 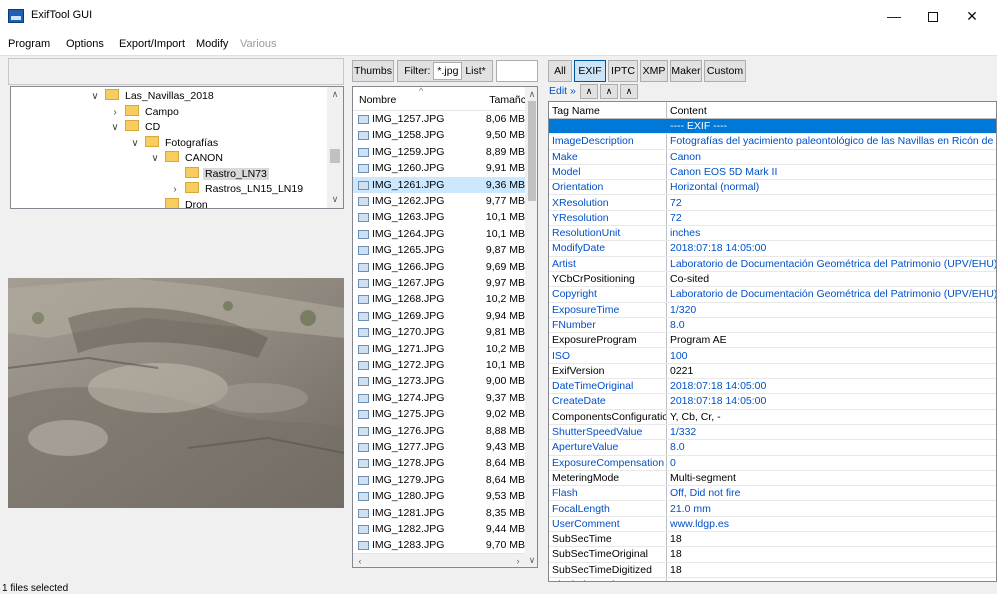 What do you see at coordinates (500, 100) in the screenshot?
I see `column-size: Tamañc` at bounding box center [500, 100].